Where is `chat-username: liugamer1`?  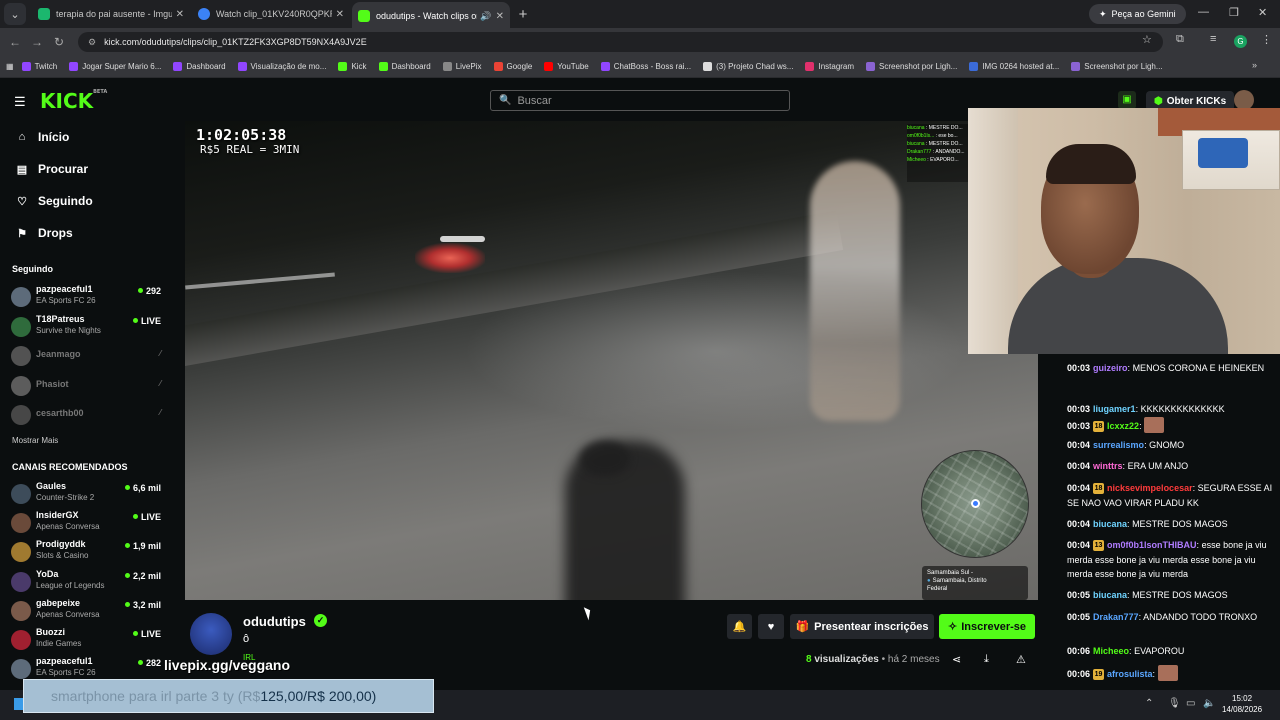
chat-username: liugamer1 is located at coordinates (1114, 409).